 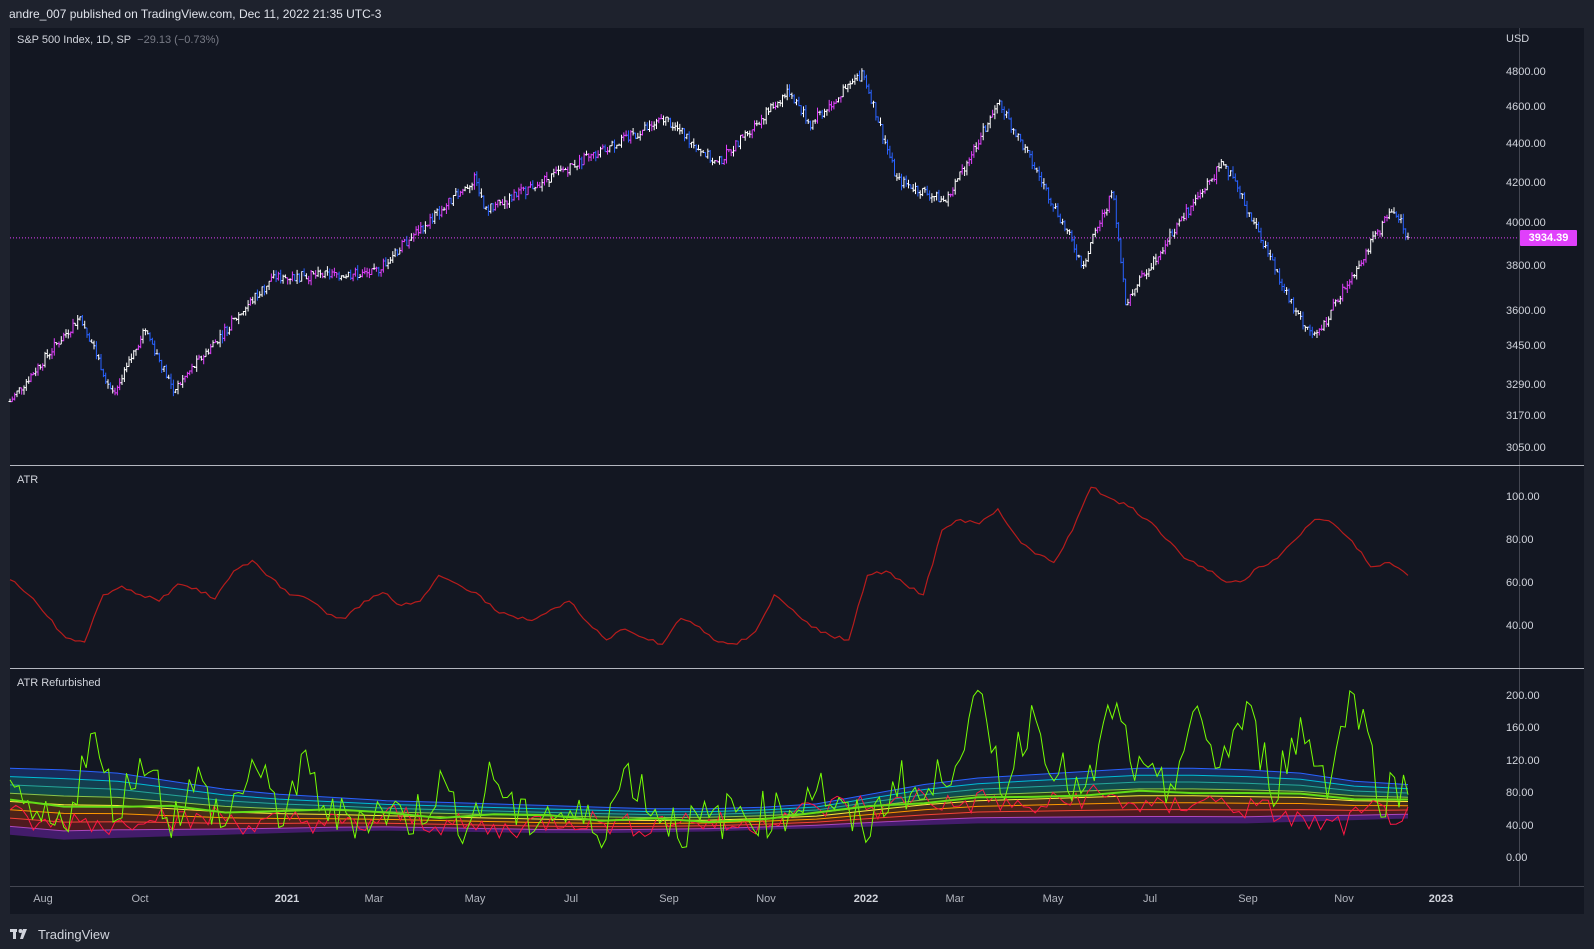 I want to click on atr-legend: ATR, so click(x=27, y=480).